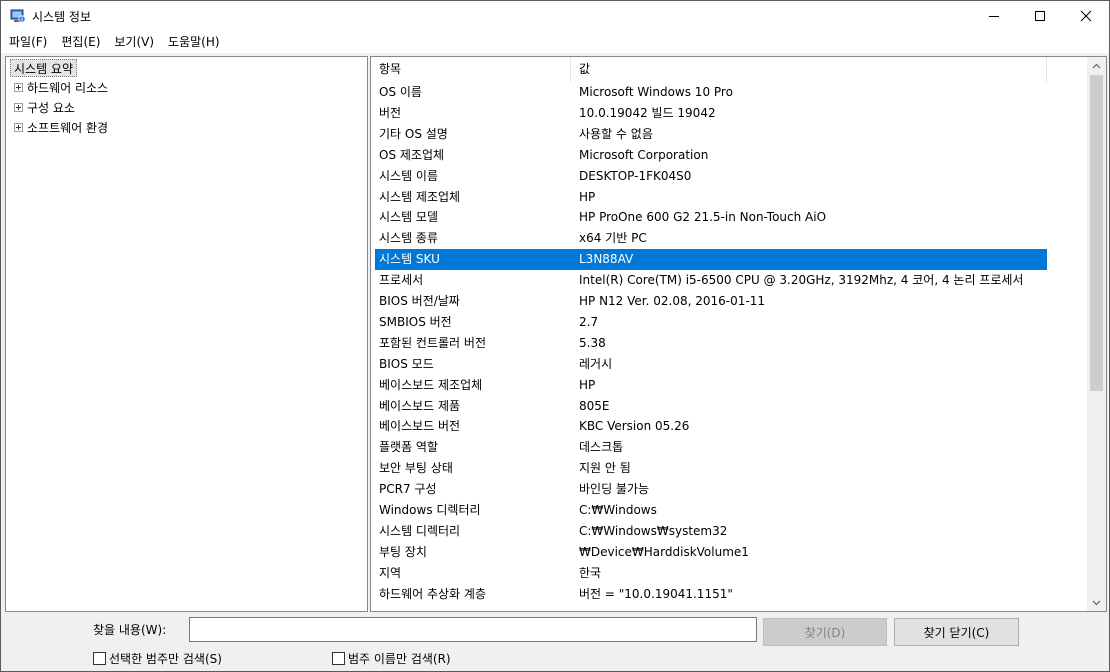  I want to click on checkbox-label: 범주 이름만 검색(R), so click(399, 659).